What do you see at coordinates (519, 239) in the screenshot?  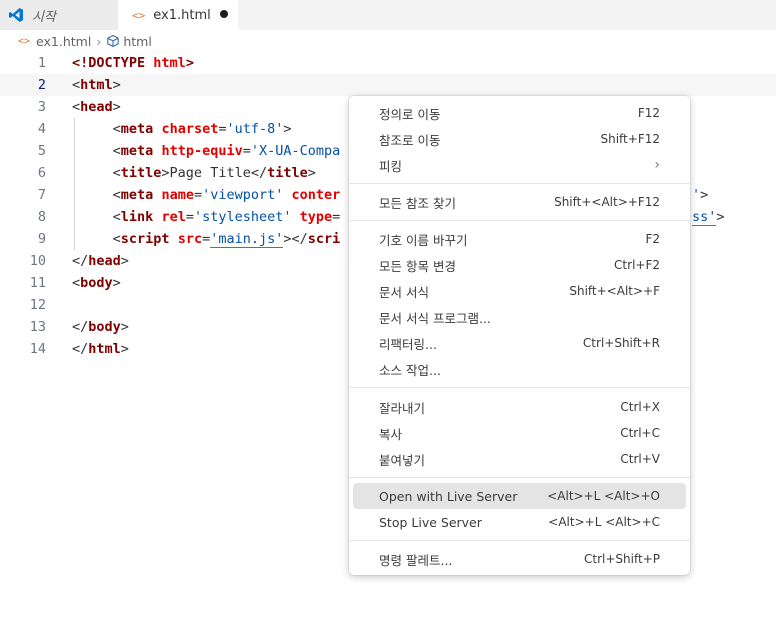 I see `menu-item-rename-symbol: 기호 이름 바꾸기 F2` at bounding box center [519, 239].